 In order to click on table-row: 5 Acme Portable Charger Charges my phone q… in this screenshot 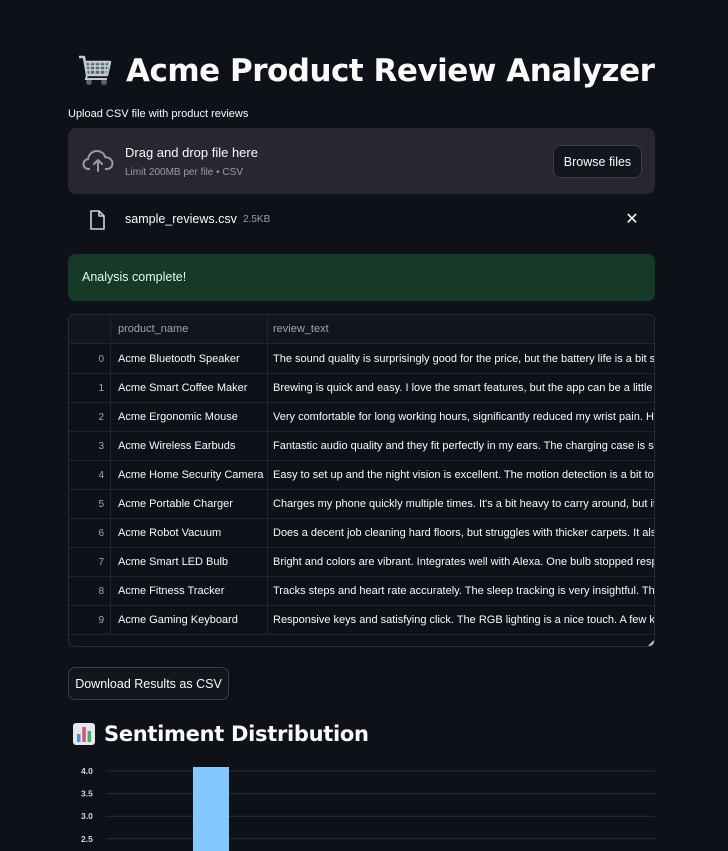, I will do `click(361, 504)`.